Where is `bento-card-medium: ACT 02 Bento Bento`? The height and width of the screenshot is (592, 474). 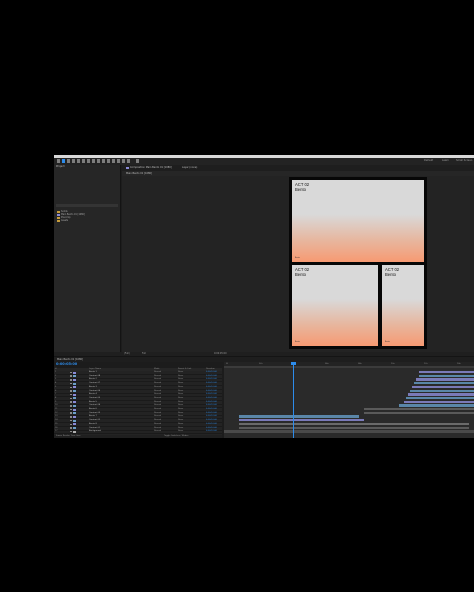 bento-card-medium: ACT 02 Bento Bento is located at coordinates (335, 305).